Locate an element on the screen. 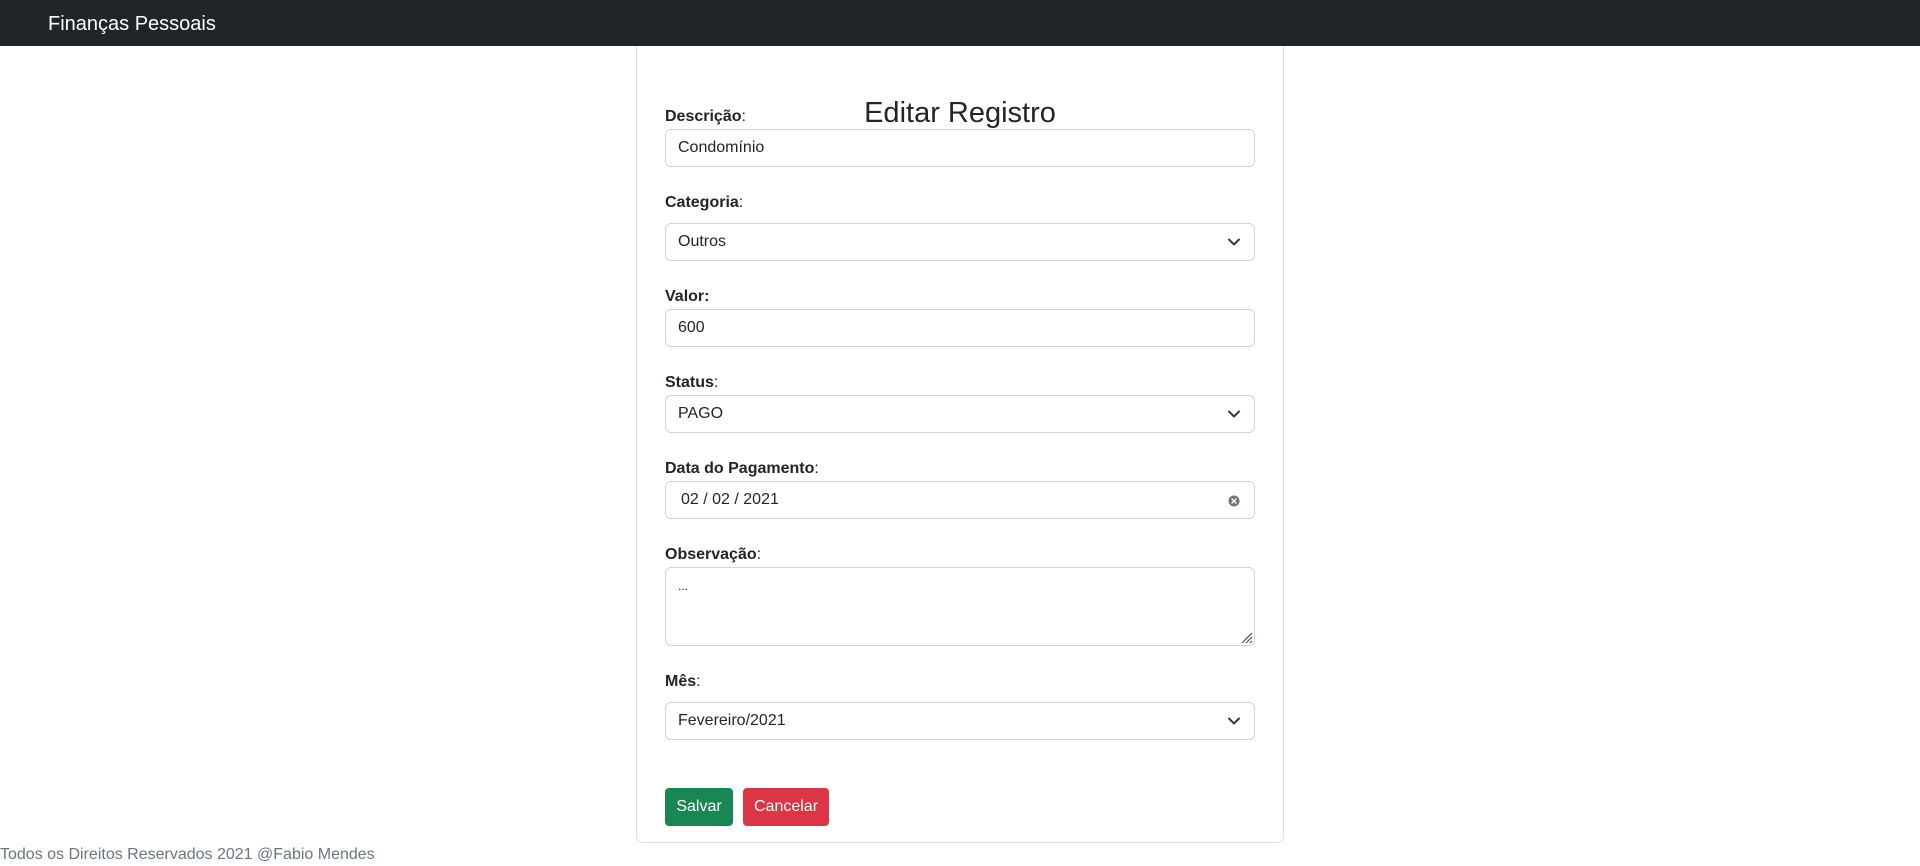  mes-value: Fevereiro/2021 is located at coordinates (732, 720).